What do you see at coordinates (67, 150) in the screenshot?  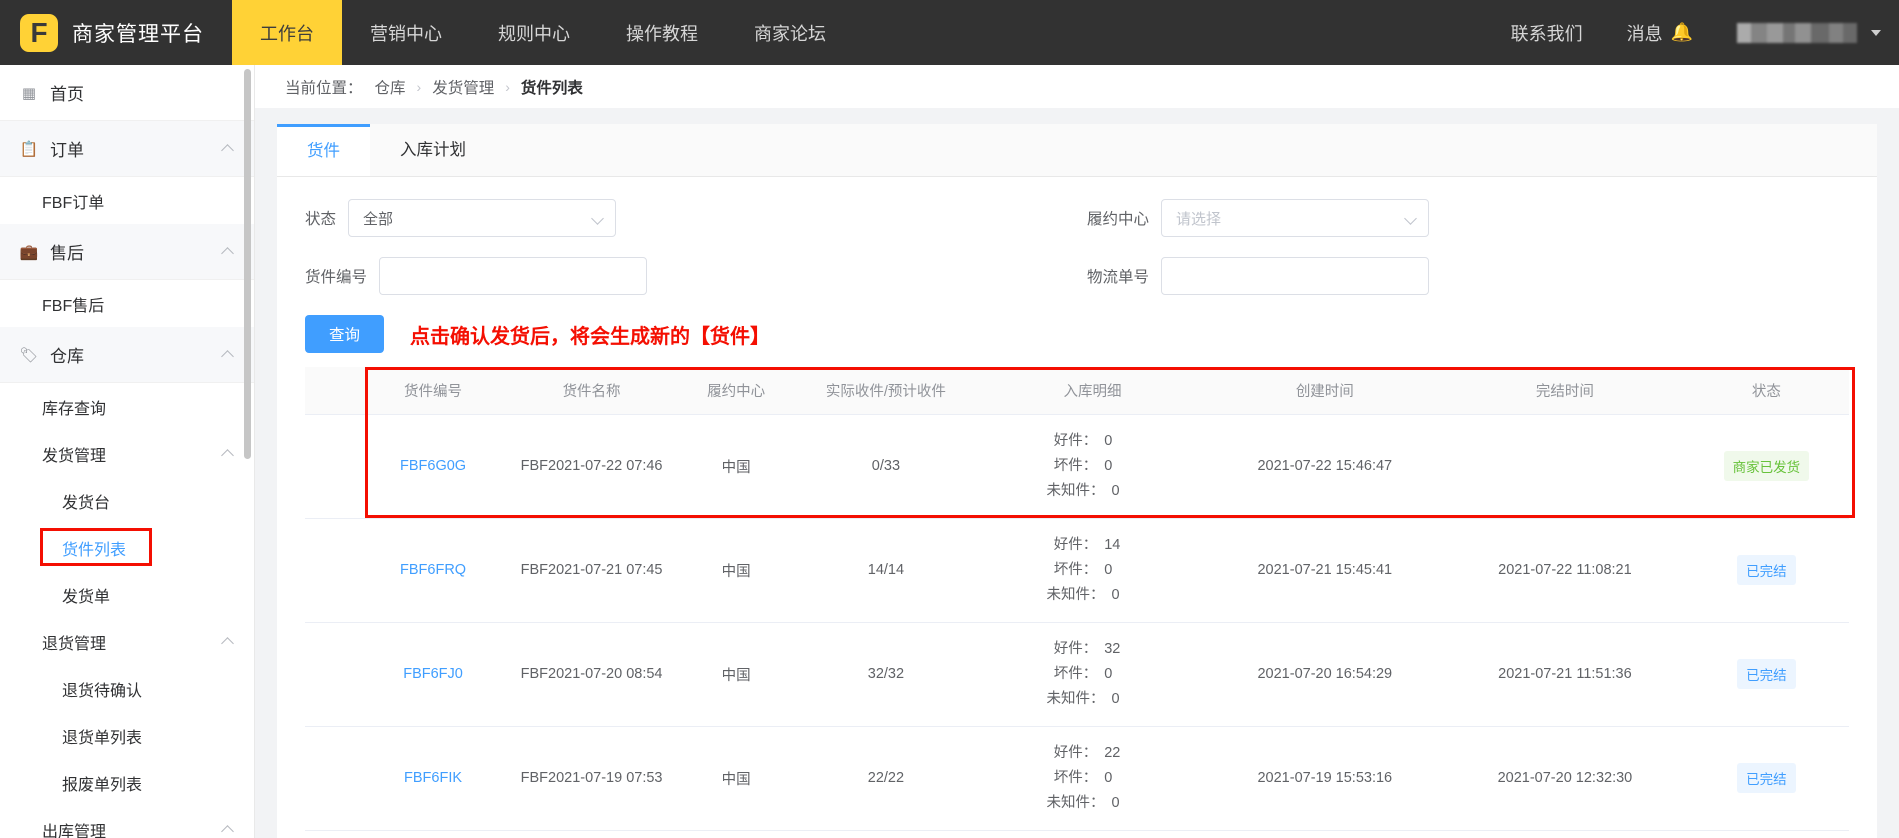 I see `sidebar-group-label: 订单` at bounding box center [67, 150].